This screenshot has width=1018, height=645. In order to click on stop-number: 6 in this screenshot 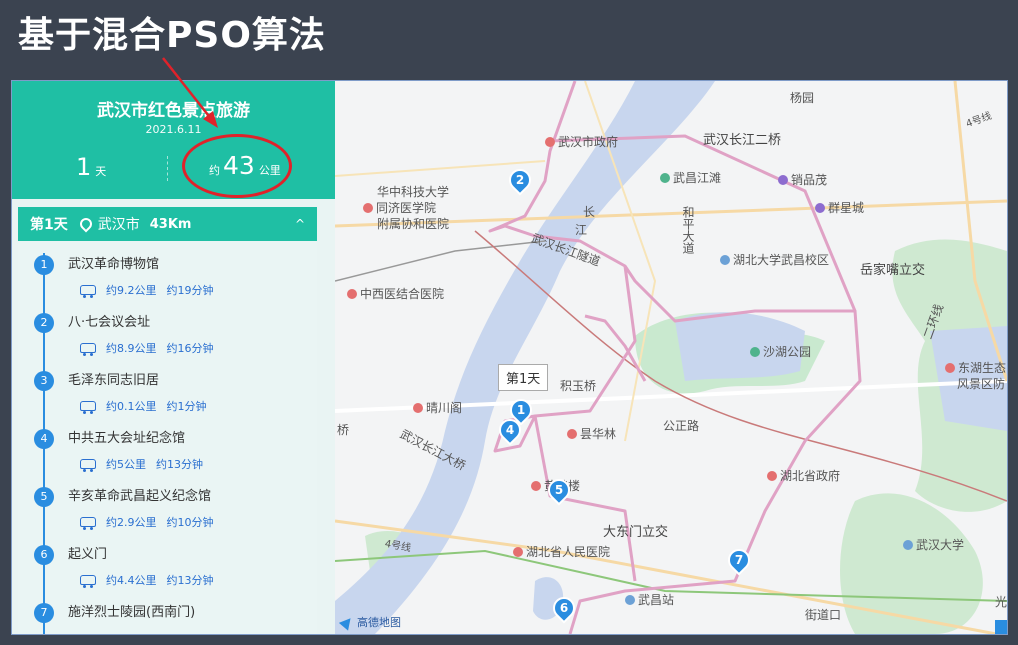, I will do `click(44, 555)`.